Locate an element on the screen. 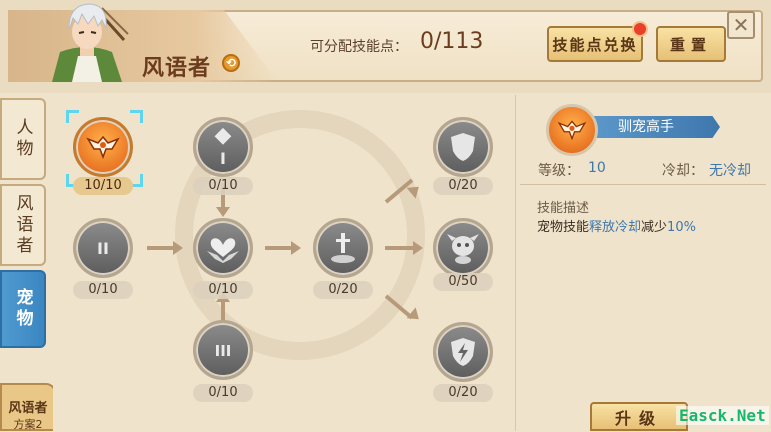 The width and height of the screenshot is (771, 432). description-text: 宠物技能释放冷却减少10% is located at coordinates (616, 225).